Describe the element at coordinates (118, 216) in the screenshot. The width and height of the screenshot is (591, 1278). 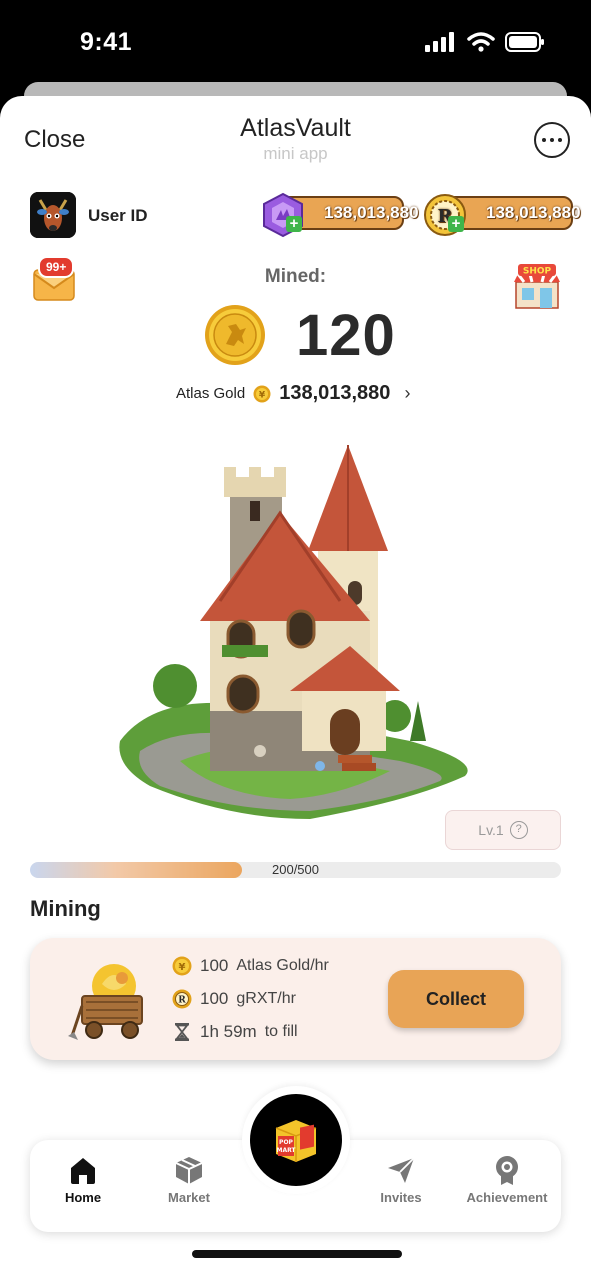
I see `user-id-label: User ID` at that location.